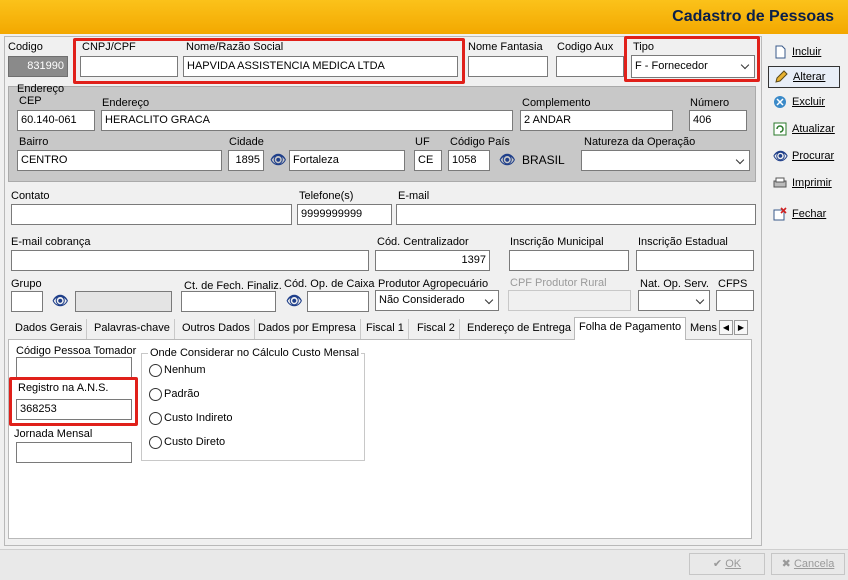 The width and height of the screenshot is (848, 580). What do you see at coordinates (423, 242) in the screenshot?
I see `centralizador-label: Cód. Centralizador` at bounding box center [423, 242].